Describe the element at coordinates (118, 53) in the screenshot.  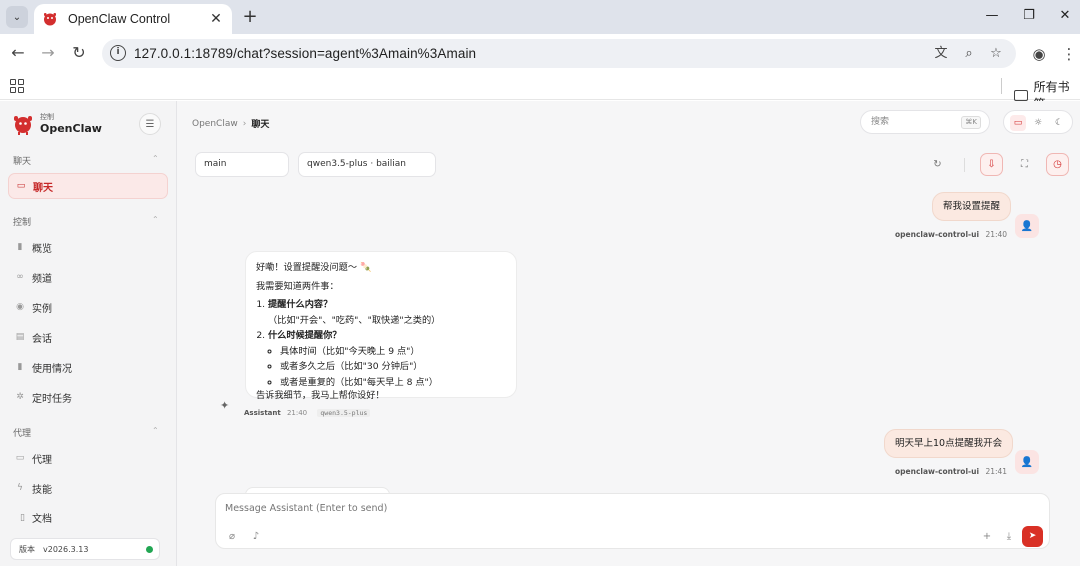
I see `site-info-icon: i` at that location.